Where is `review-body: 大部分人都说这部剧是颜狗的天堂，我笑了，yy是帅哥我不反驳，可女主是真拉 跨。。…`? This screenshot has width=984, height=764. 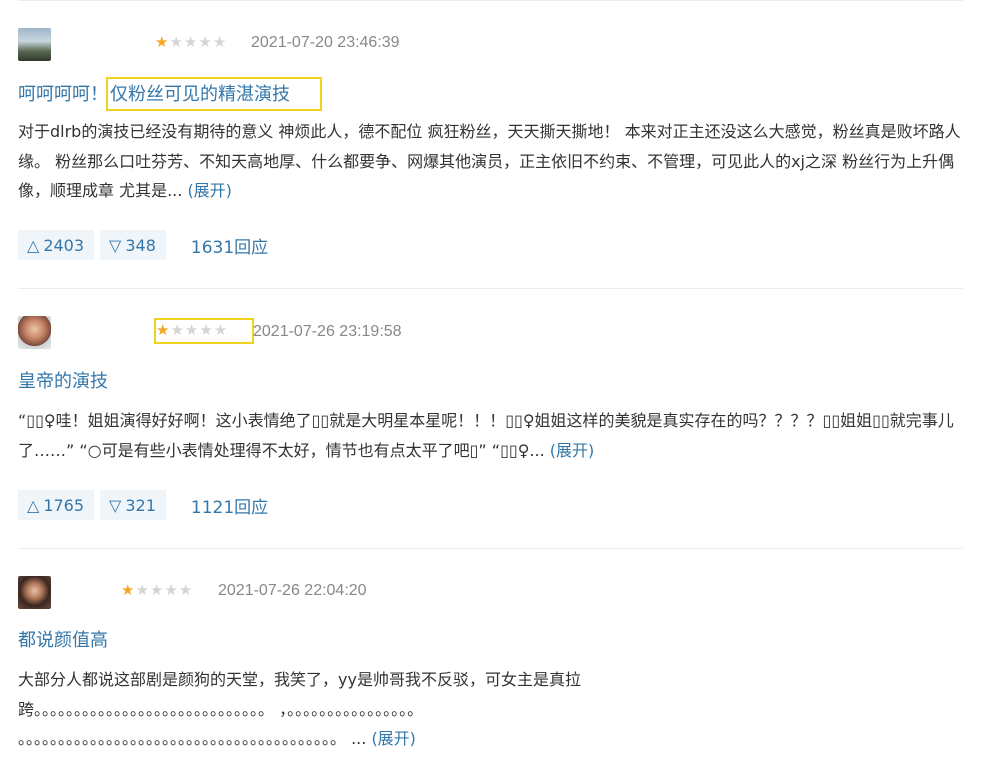 review-body: 大部分人都说这部剧是颜狗的天堂，我笑了，yy是帅哥我不反驳，可女主是真拉 跨。。… is located at coordinates (490, 709).